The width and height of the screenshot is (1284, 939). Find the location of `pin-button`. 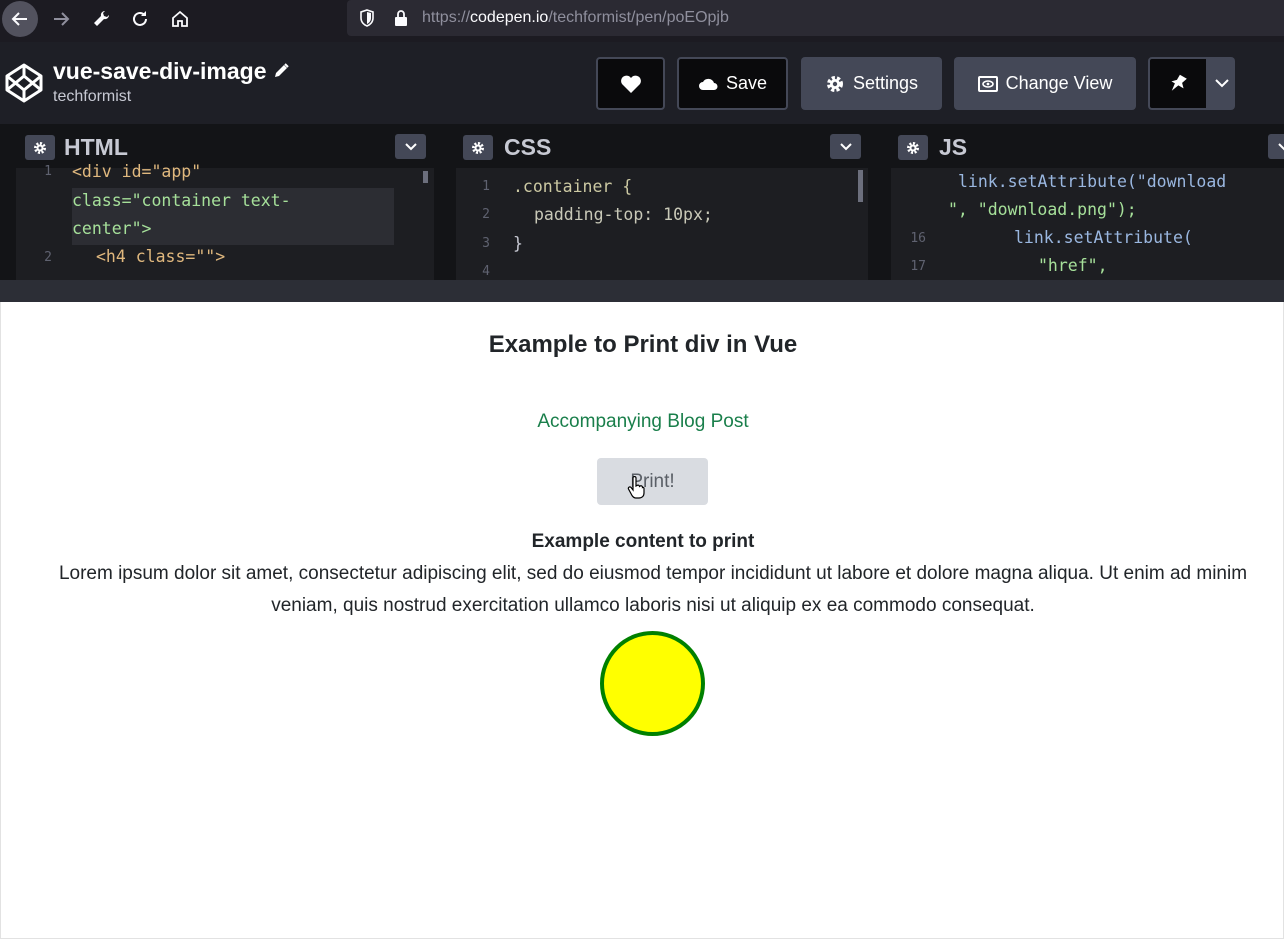

pin-button is located at coordinates (1178, 83).